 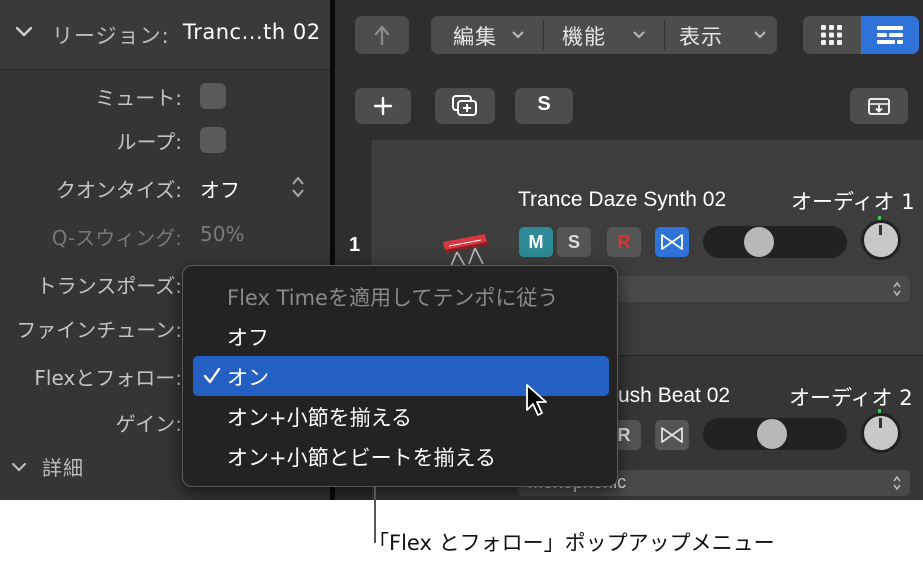 What do you see at coordinates (536, 400) in the screenshot?
I see `mouse-pointer-icon` at bounding box center [536, 400].